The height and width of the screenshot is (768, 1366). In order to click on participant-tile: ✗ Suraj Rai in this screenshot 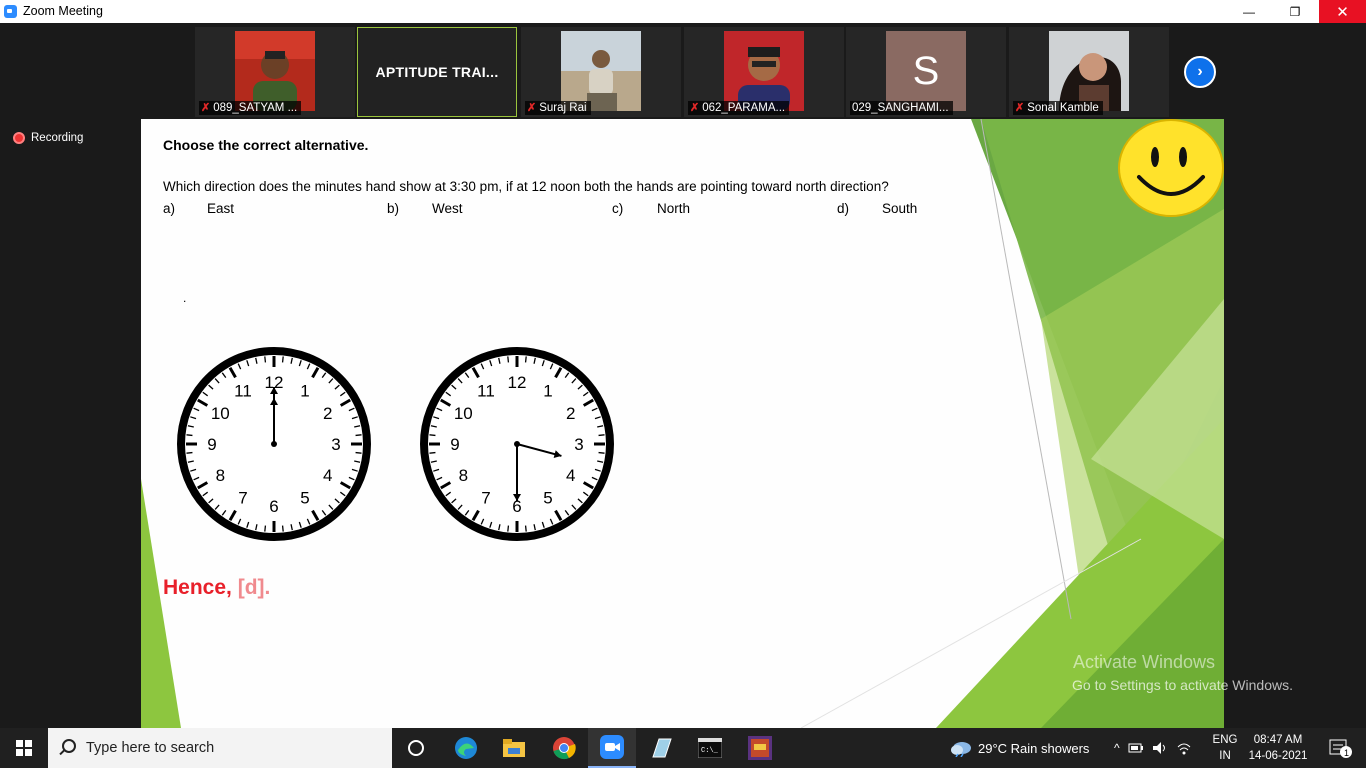, I will do `click(601, 72)`.